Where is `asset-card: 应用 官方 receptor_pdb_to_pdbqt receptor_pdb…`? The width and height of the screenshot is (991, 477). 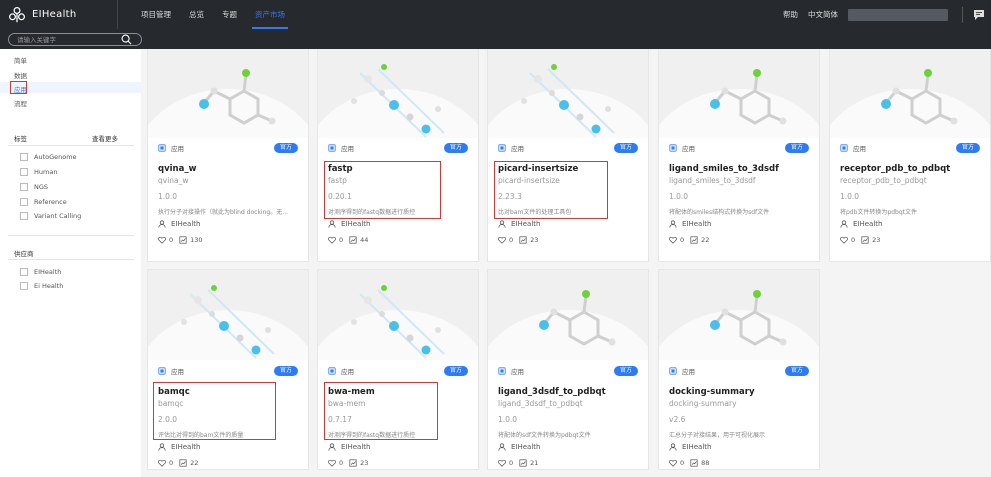
asset-card: 应用 官方 receptor_pdb_to_pdbqt receptor_pdb… is located at coordinates (910, 155).